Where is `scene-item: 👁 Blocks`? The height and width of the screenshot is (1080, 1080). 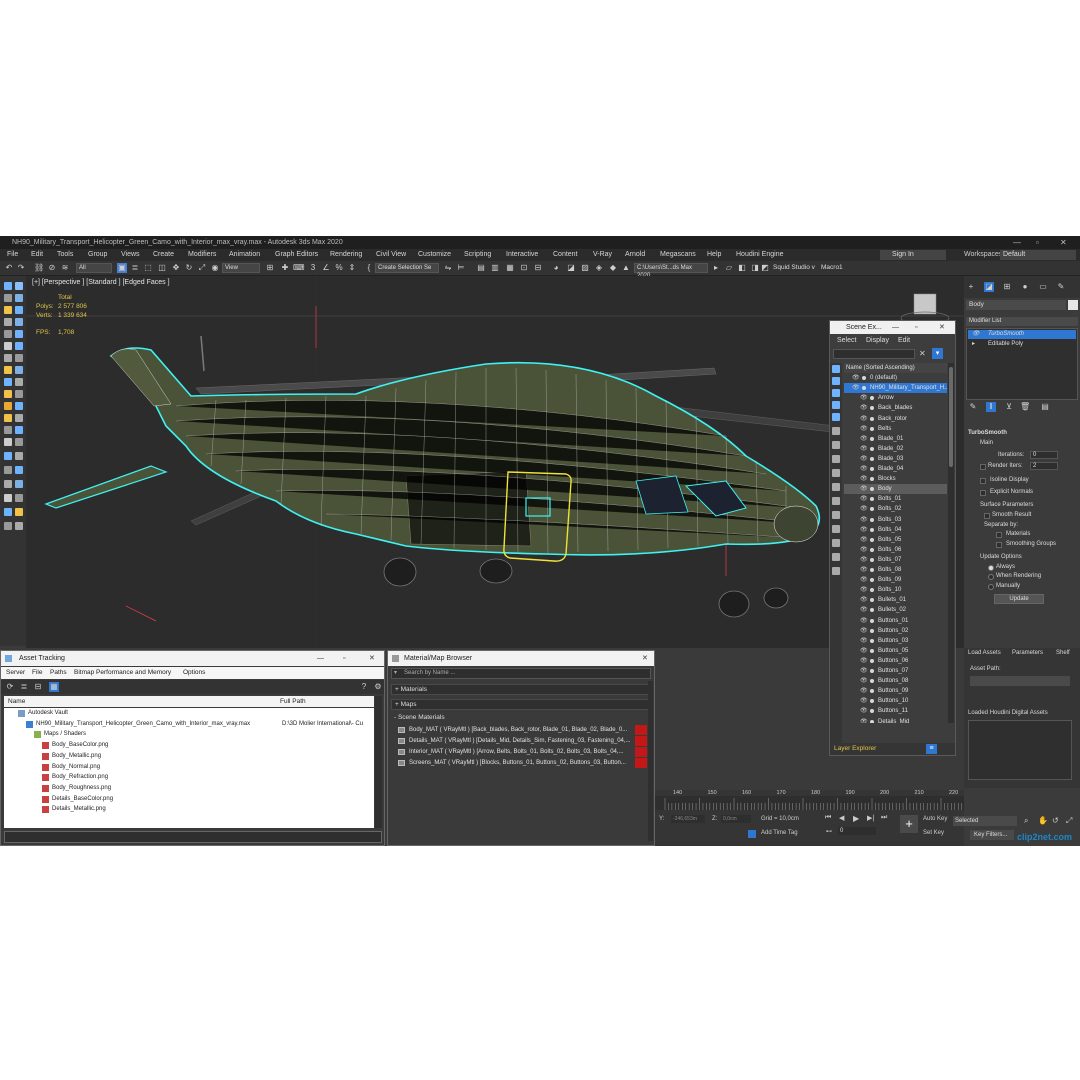 scene-item: 👁 Blocks is located at coordinates (895, 479).